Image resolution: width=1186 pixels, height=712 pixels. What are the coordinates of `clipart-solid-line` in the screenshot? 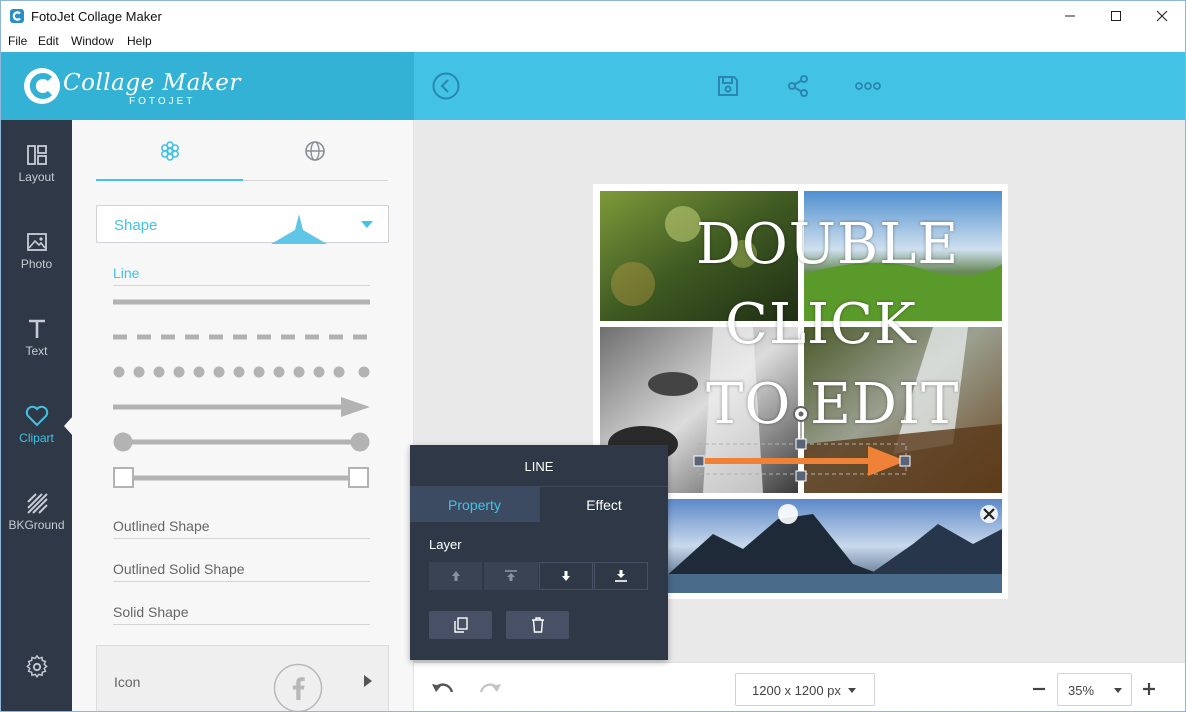 It's located at (241, 302).